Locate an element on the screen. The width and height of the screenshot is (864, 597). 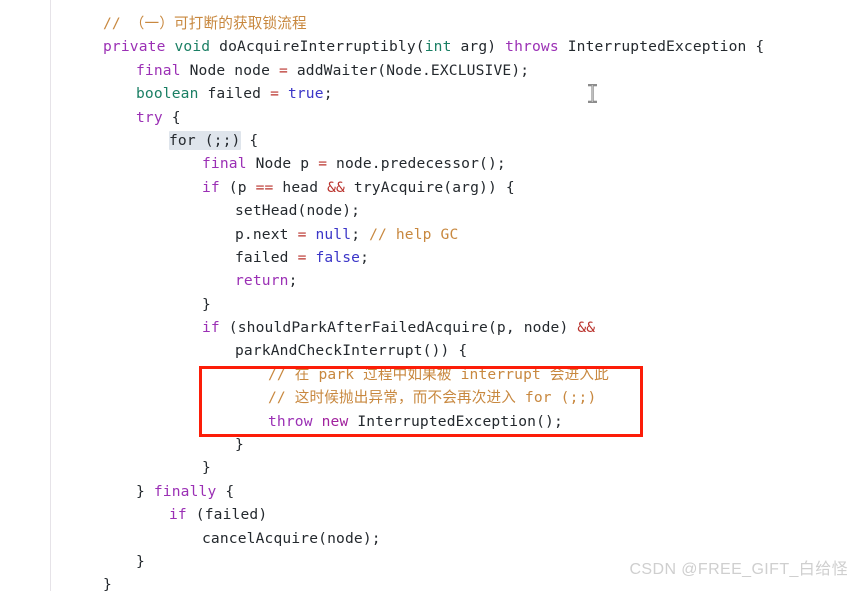
code-token: // 这时候抛出异常，而不会再次进入 for (;;) is located at coordinates (432, 398).